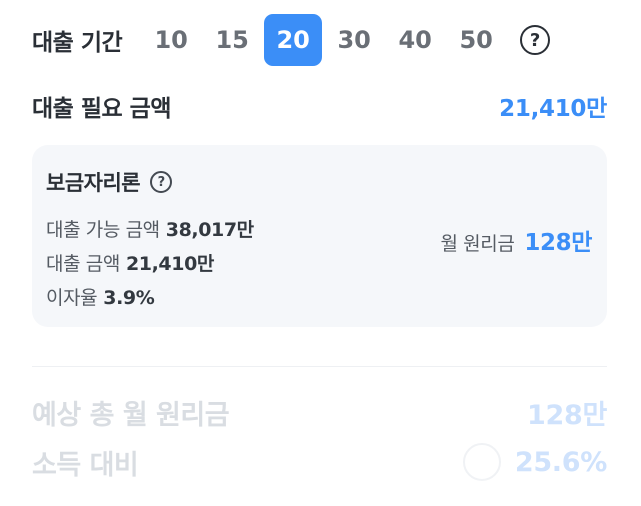 This screenshot has width=641, height=506. Describe the element at coordinates (129, 298) in the screenshot. I see `interest-rate-value: 3.9%` at that location.